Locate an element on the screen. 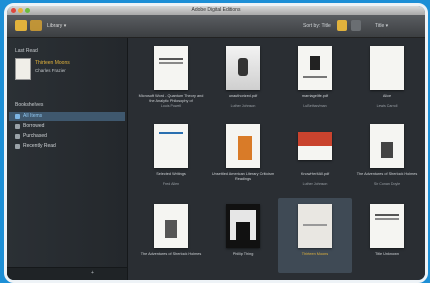 The image size is (430, 283). shelf-all-items: All Items is located at coordinates (67, 116).